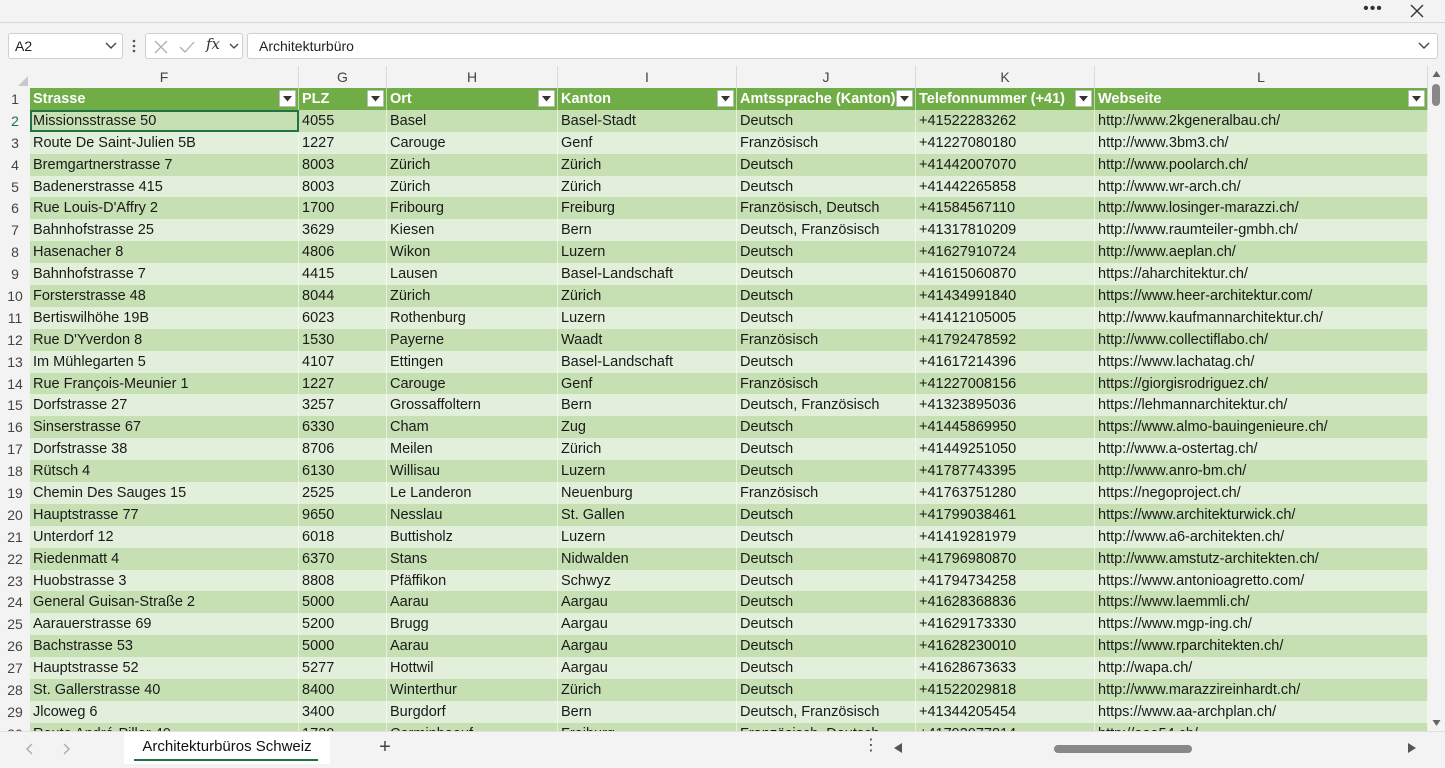  Describe the element at coordinates (343, 493) in the screenshot. I see `table-cell: 2525` at that location.